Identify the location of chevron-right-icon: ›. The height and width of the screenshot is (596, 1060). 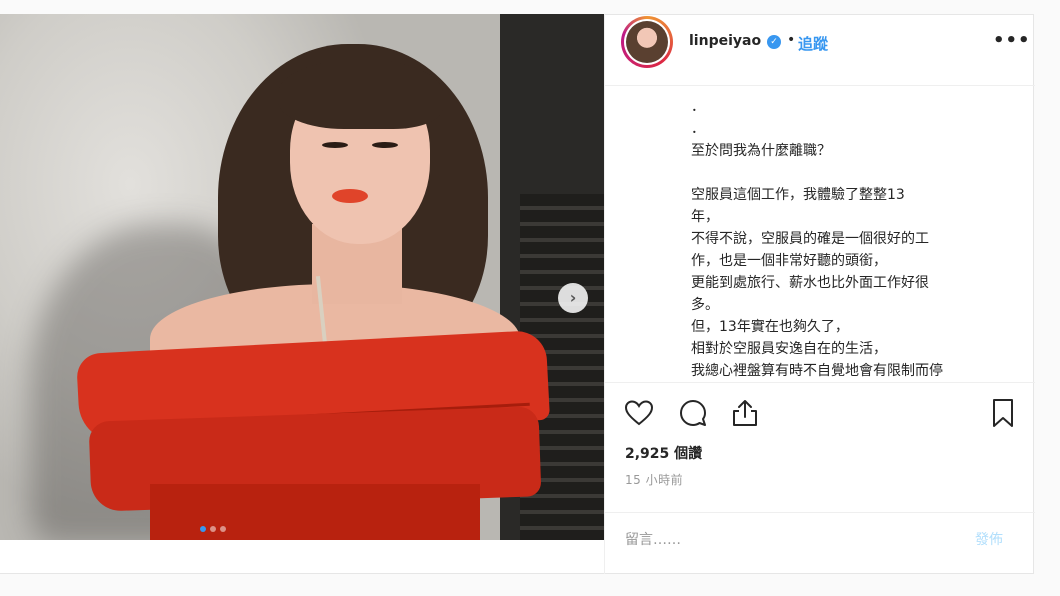
(573, 297).